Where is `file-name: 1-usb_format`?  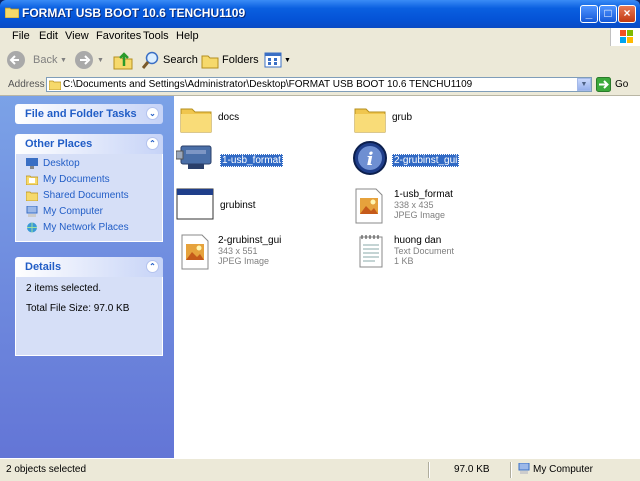 file-name: 1-usb_format is located at coordinates (423, 194).